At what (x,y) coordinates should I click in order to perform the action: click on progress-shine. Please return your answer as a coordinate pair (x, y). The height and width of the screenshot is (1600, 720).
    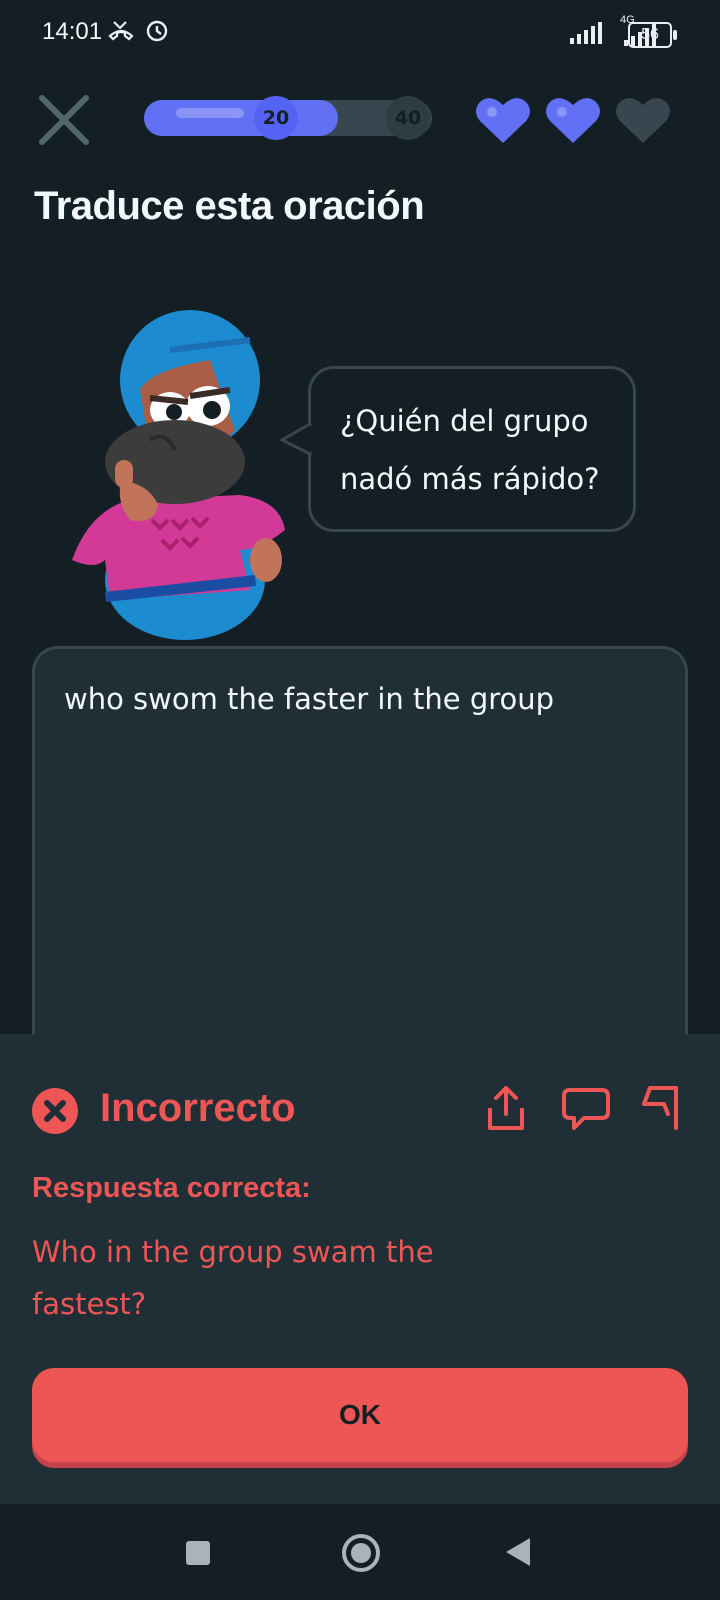
    Looking at the image, I should click on (210, 113).